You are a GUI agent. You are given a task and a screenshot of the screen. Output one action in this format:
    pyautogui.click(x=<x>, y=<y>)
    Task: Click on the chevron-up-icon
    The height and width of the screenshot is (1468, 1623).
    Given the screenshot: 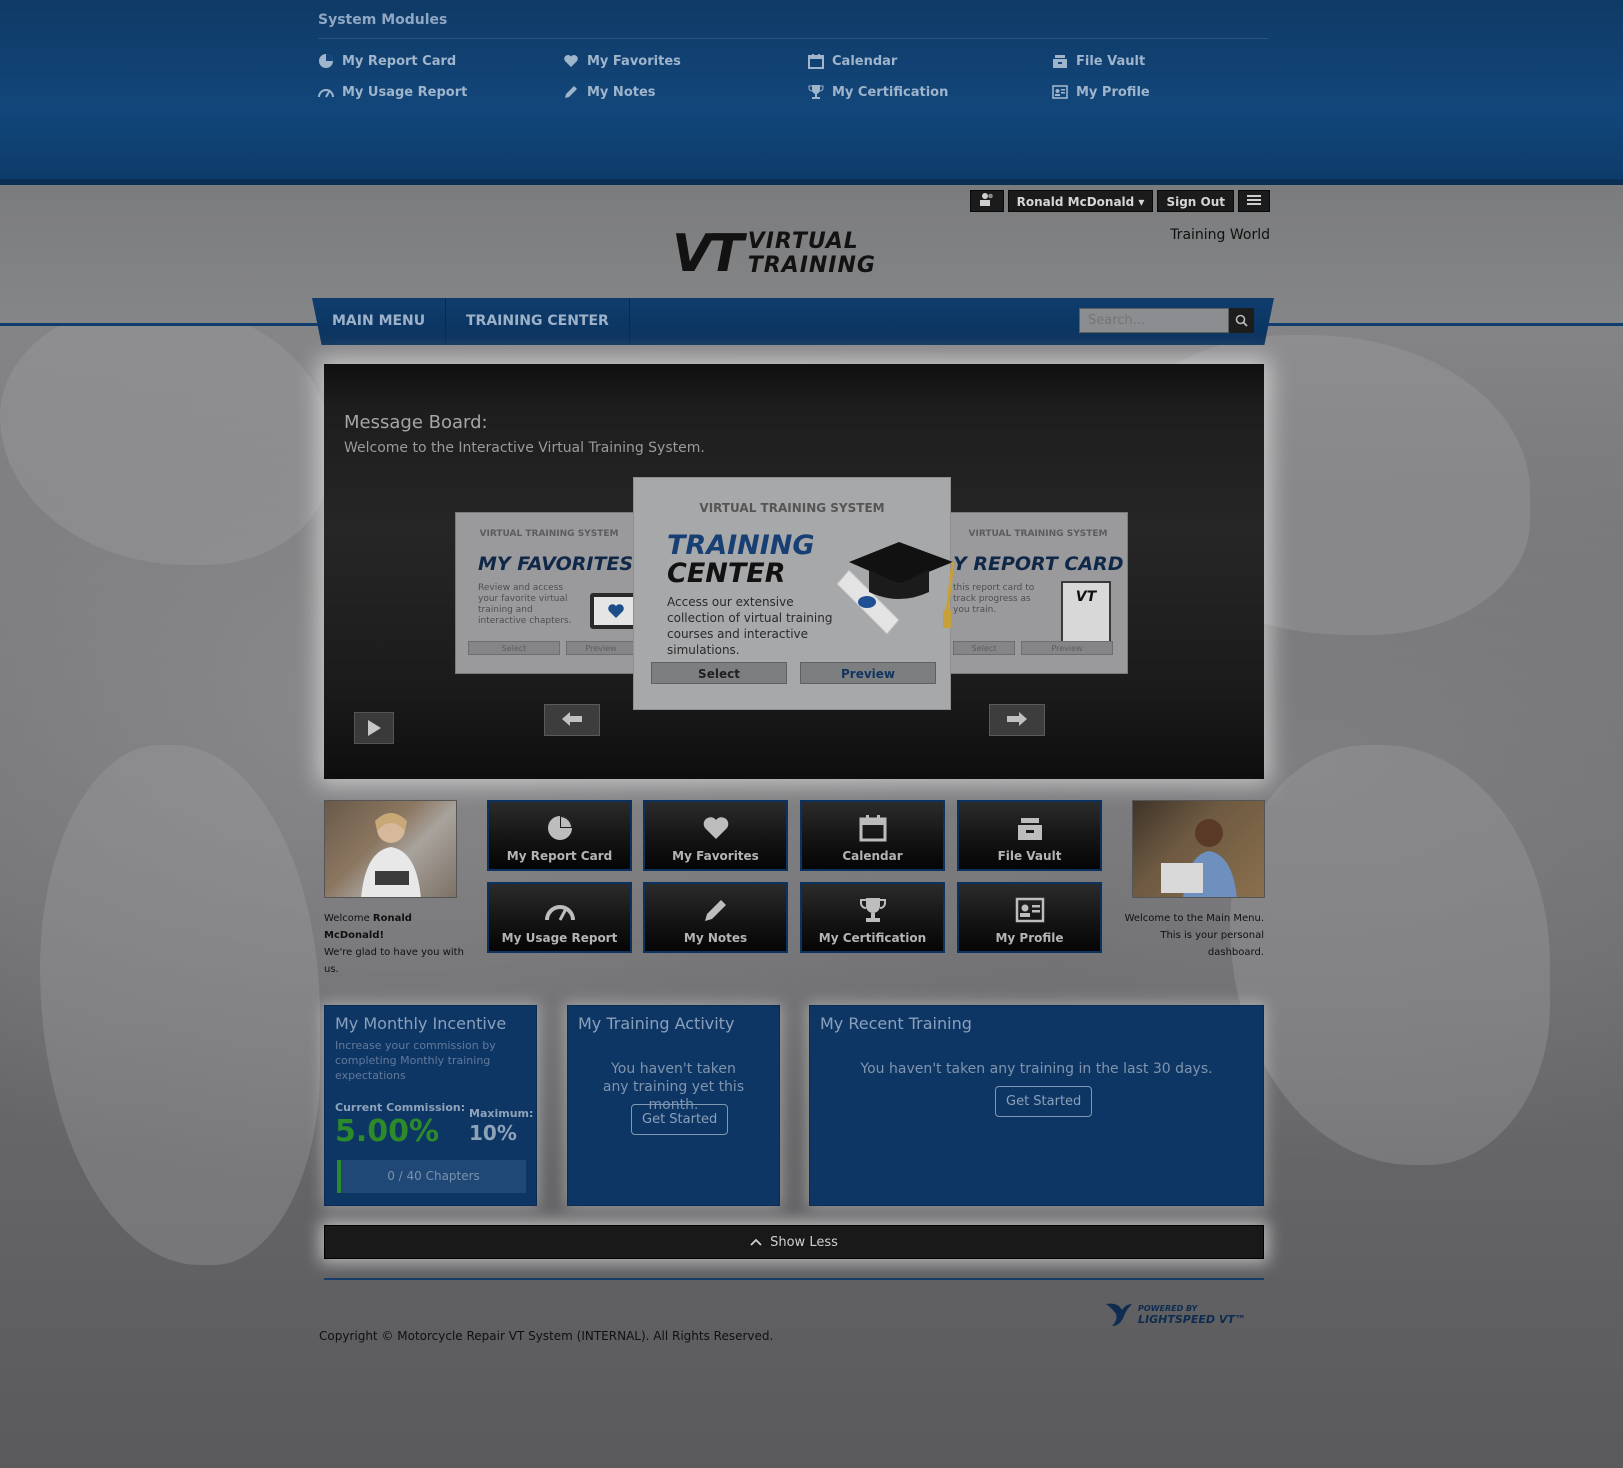 What is the action you would take?
    pyautogui.click(x=756, y=1242)
    